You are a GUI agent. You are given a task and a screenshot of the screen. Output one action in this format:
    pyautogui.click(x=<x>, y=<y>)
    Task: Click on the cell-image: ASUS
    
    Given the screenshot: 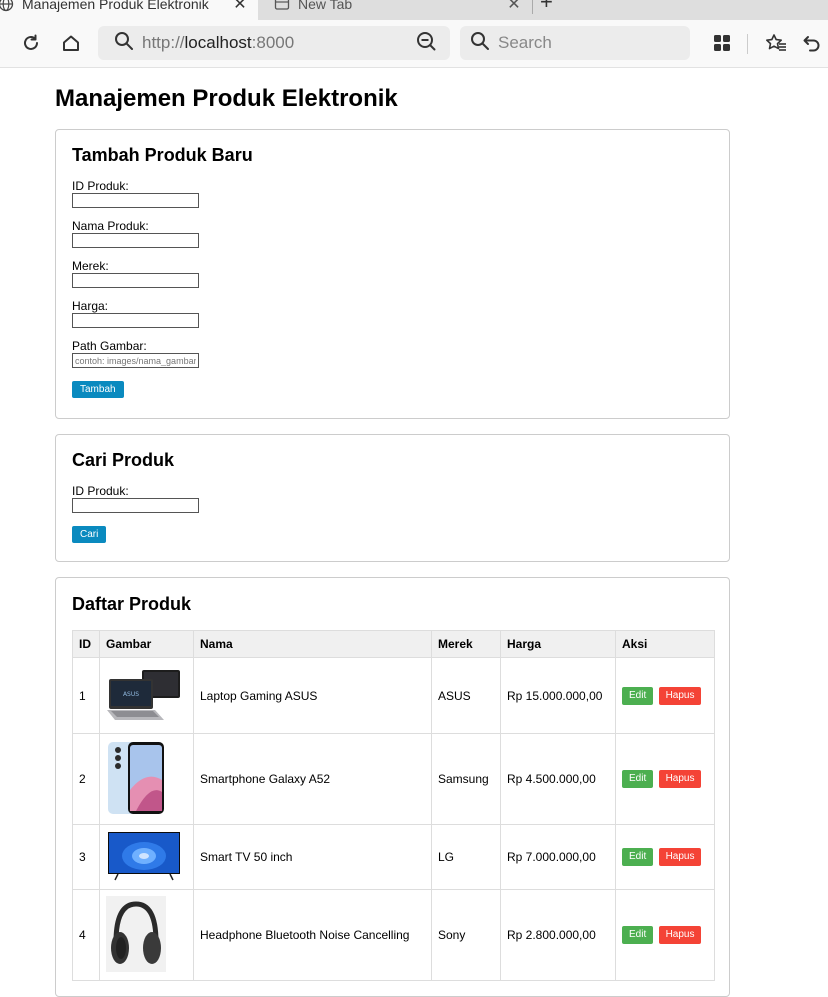 What is the action you would take?
    pyautogui.click(x=146, y=695)
    